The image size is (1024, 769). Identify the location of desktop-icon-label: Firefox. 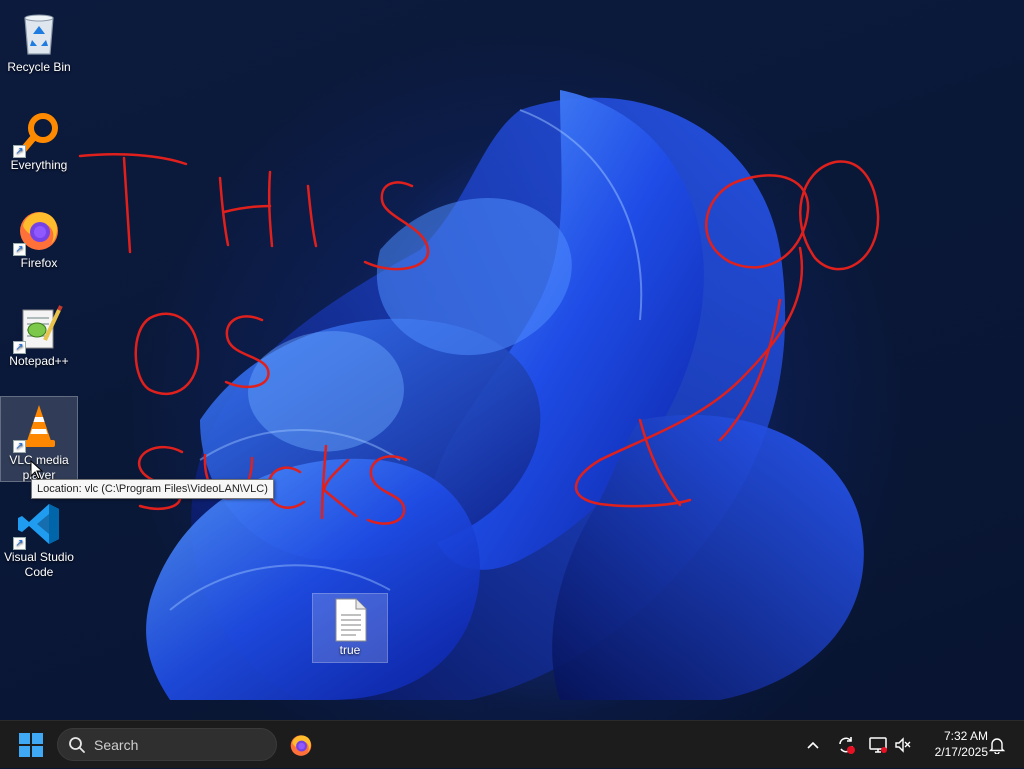
(39, 263).